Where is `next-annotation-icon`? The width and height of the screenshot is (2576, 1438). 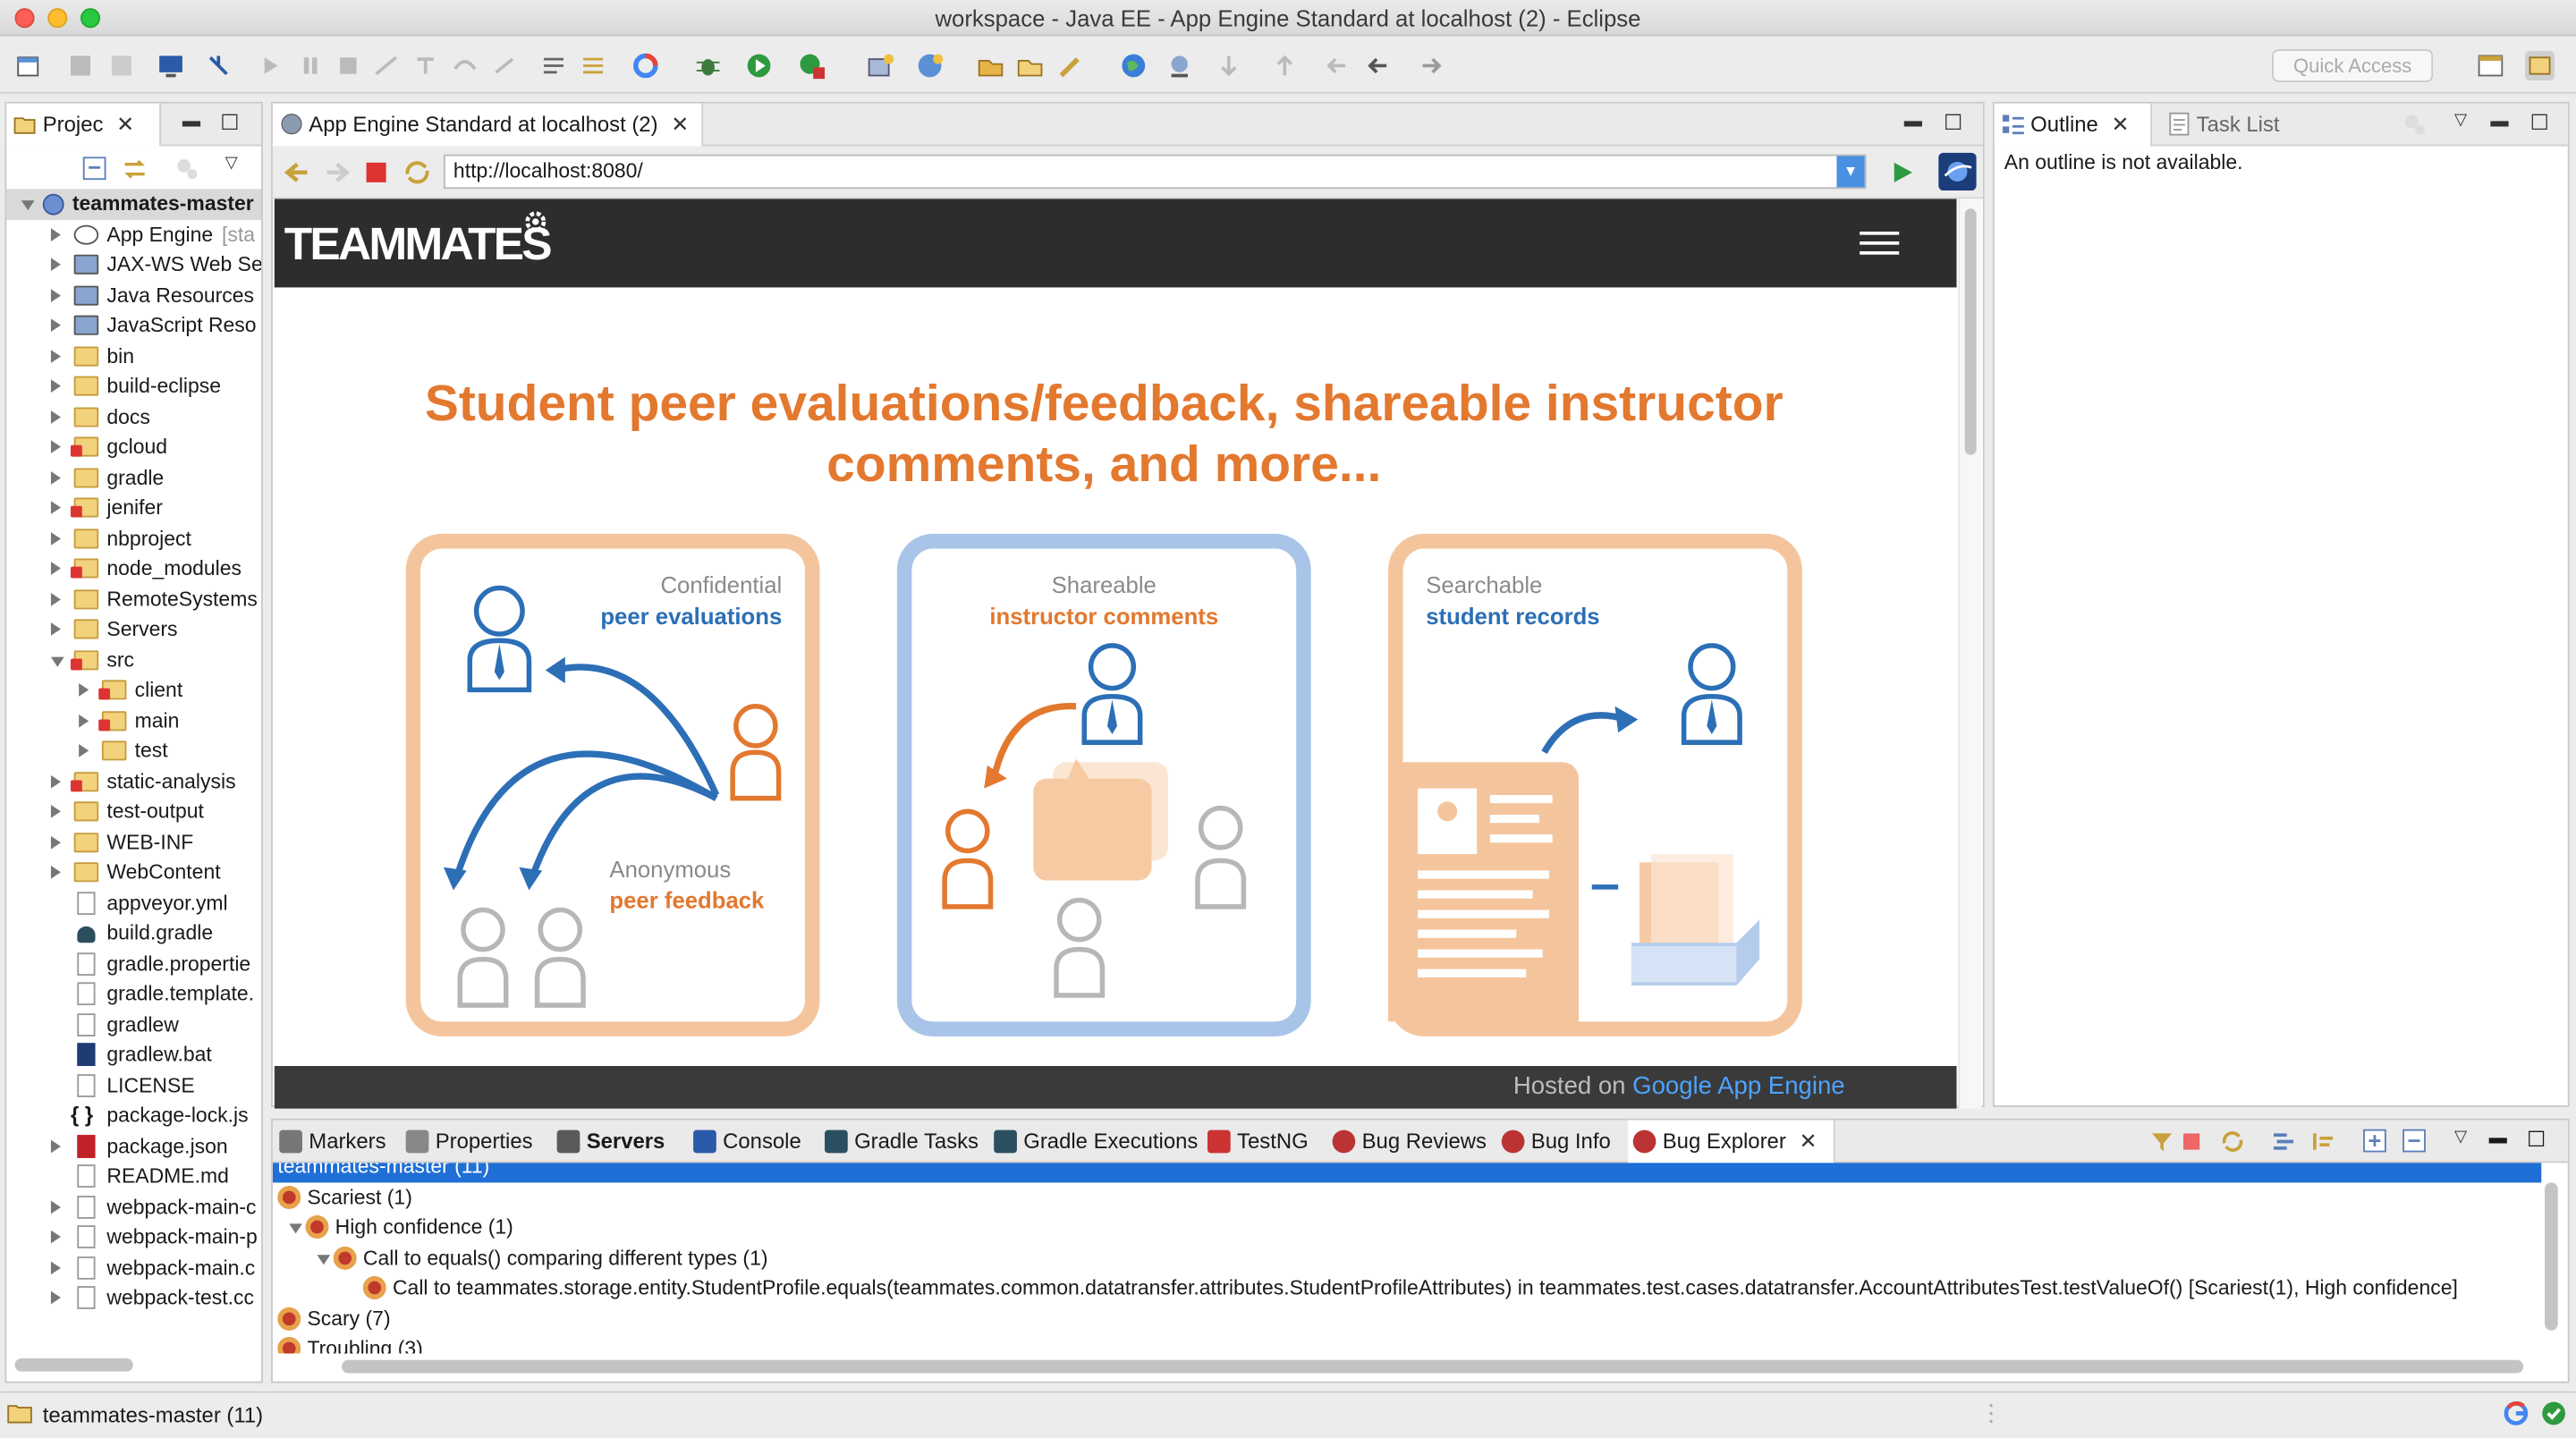 next-annotation-icon is located at coordinates (1228, 65).